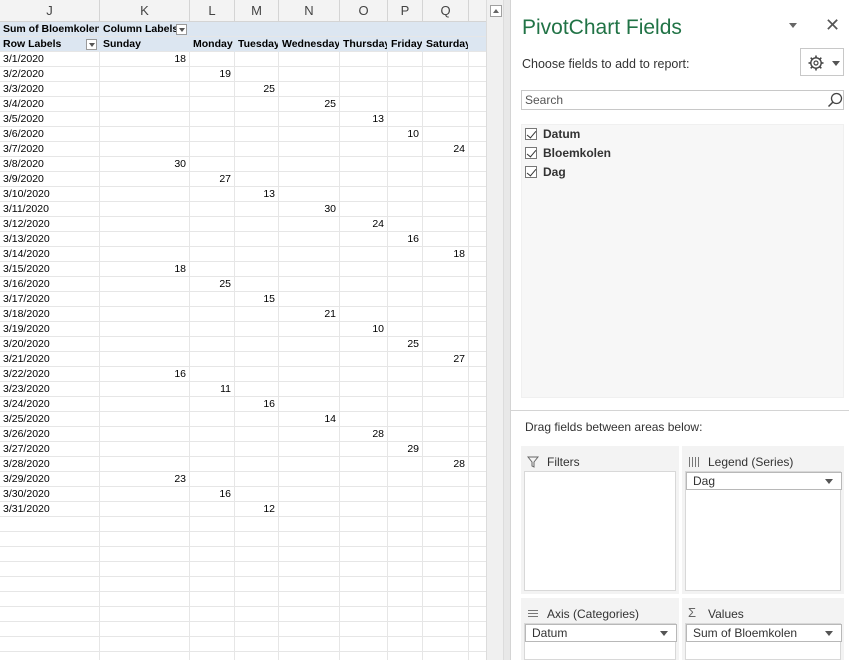  I want to click on row-label-date: 3/31/2020, so click(50, 509).